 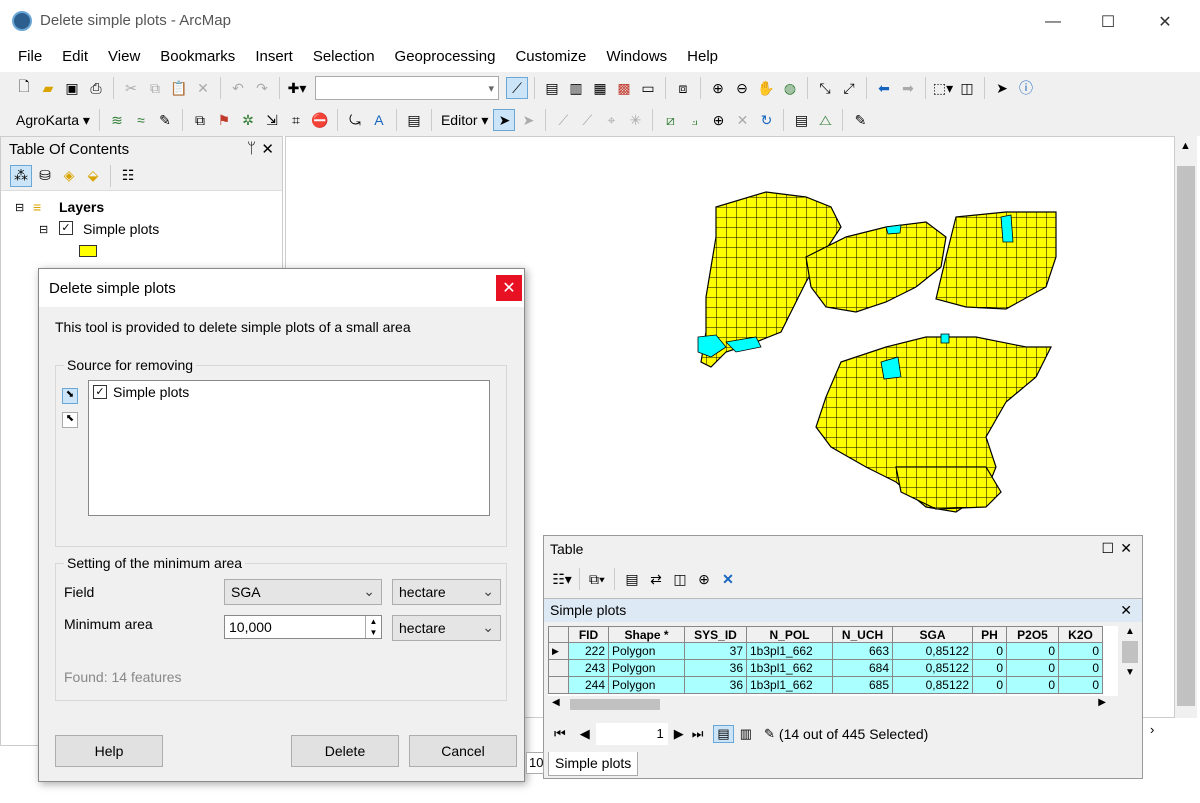 I want to click on edit-tool-icon: ➤, so click(x=504, y=120).